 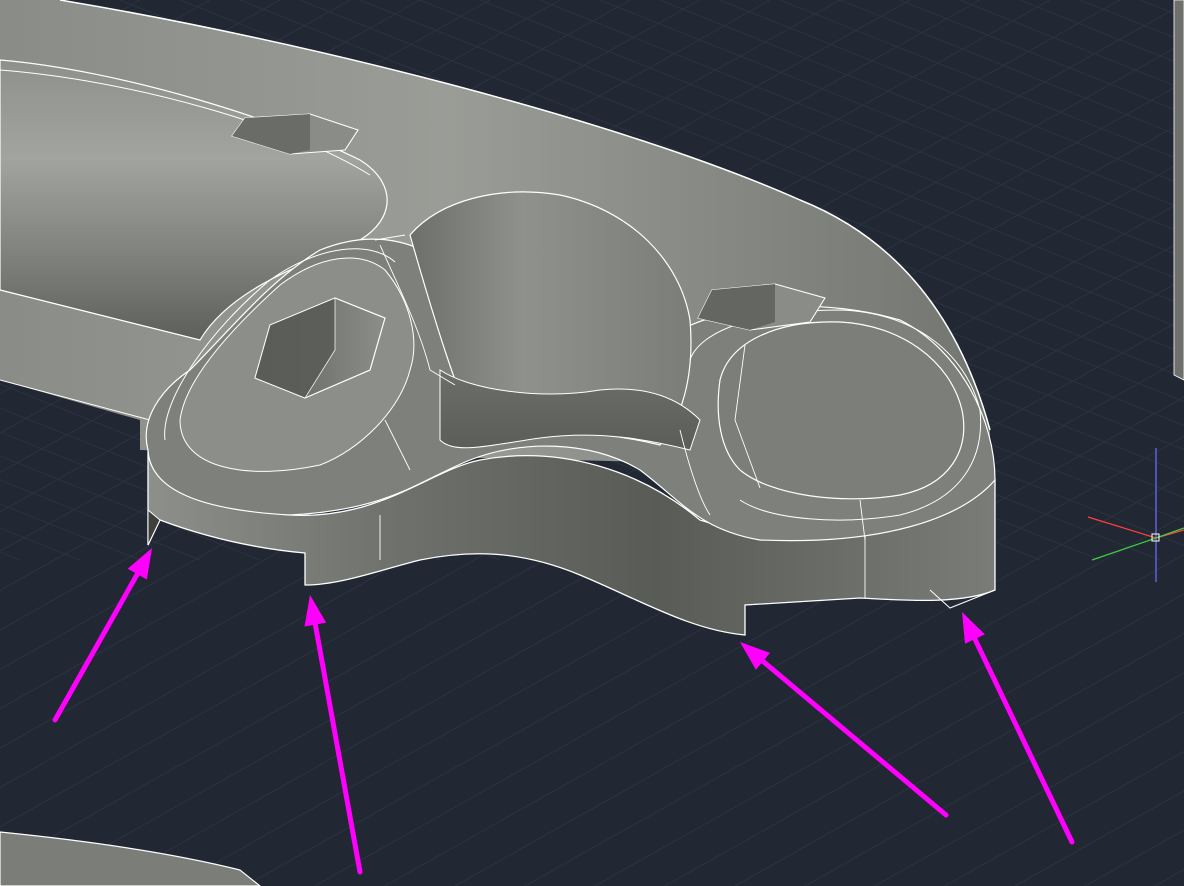 I want to click on part-right-edge-sliver, so click(x=1178, y=190).